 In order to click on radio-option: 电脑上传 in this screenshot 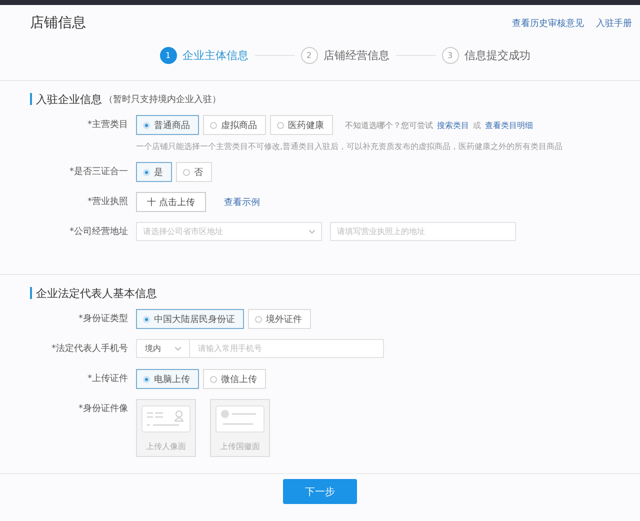, I will do `click(167, 379)`.